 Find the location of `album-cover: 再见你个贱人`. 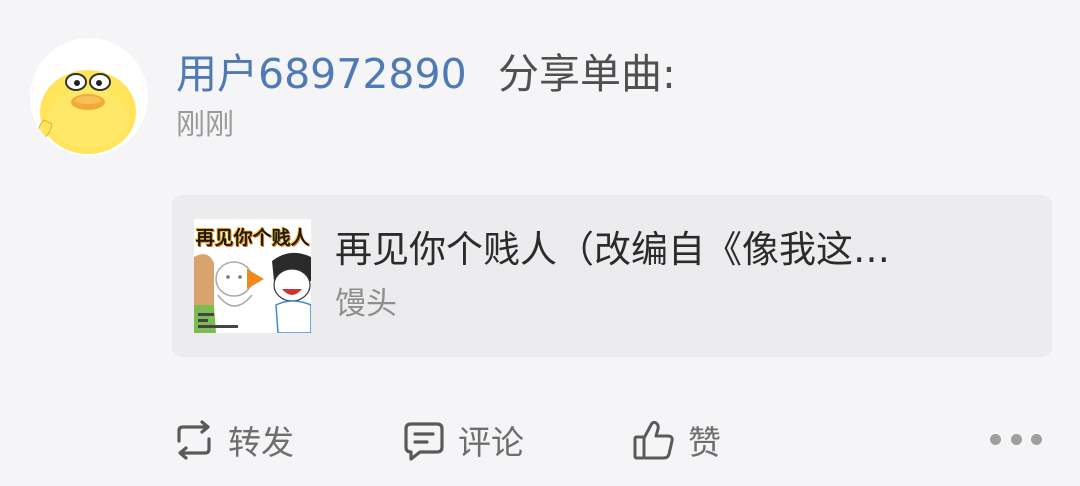

album-cover: 再见你个贱人 is located at coordinates (252, 276).